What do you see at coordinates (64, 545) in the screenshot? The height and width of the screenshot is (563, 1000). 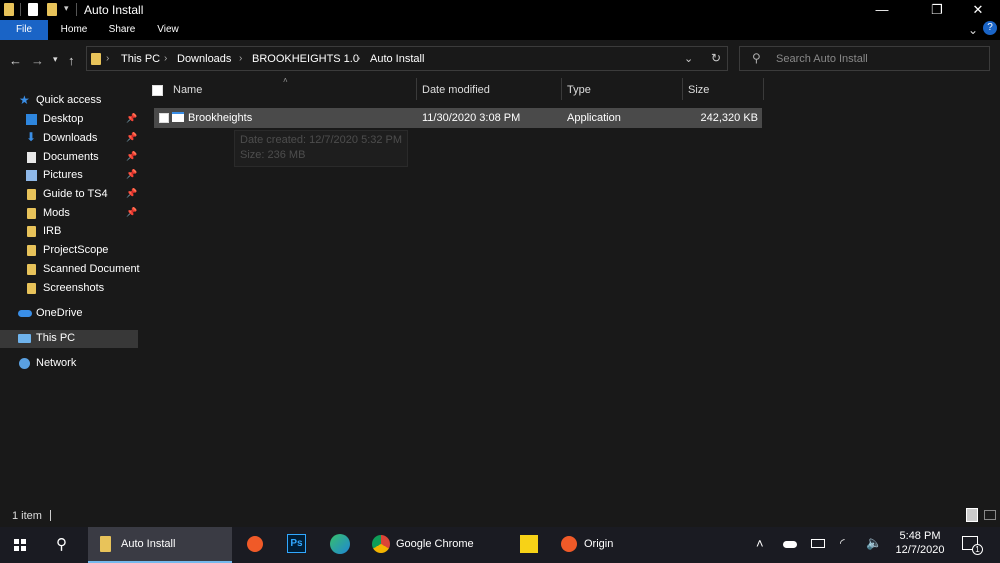 I see `search-button: ⚲` at bounding box center [64, 545].